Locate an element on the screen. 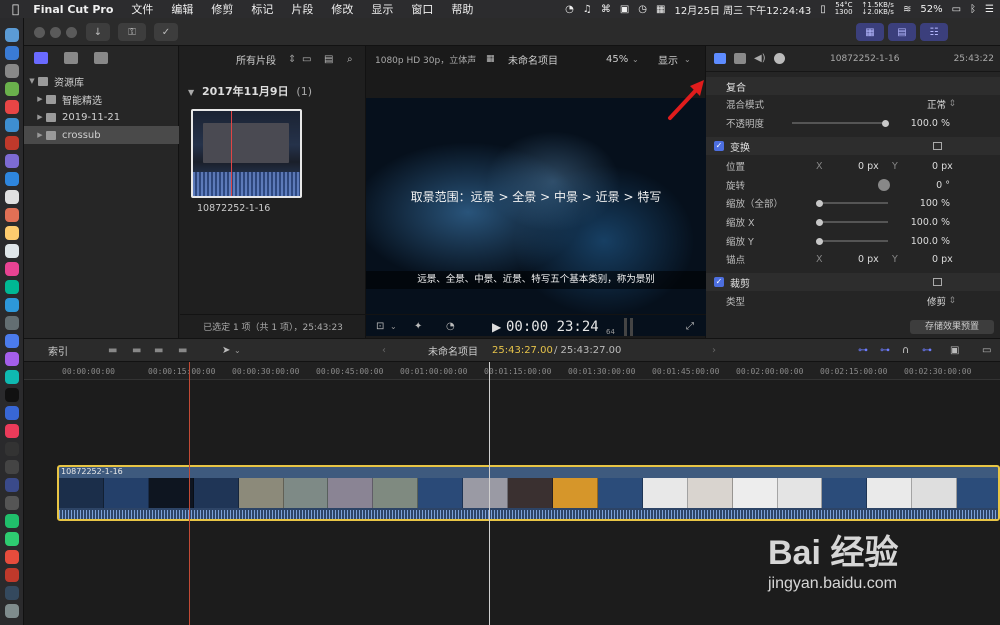 This screenshot has width=1000, height=625. app-store-icon is located at coordinates (12, 125).